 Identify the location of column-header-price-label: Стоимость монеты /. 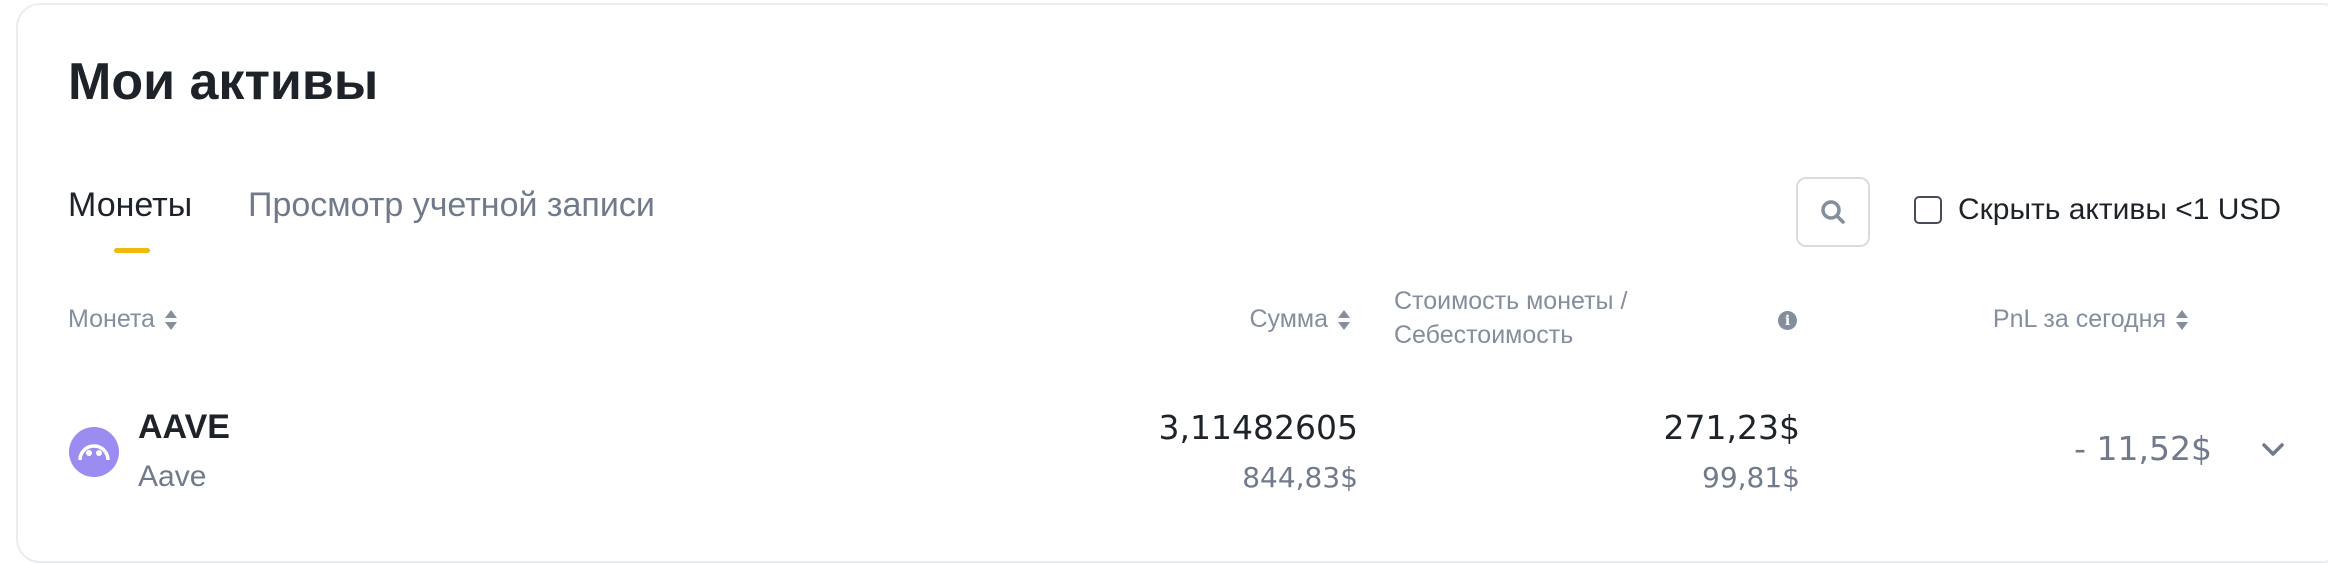
(1511, 301).